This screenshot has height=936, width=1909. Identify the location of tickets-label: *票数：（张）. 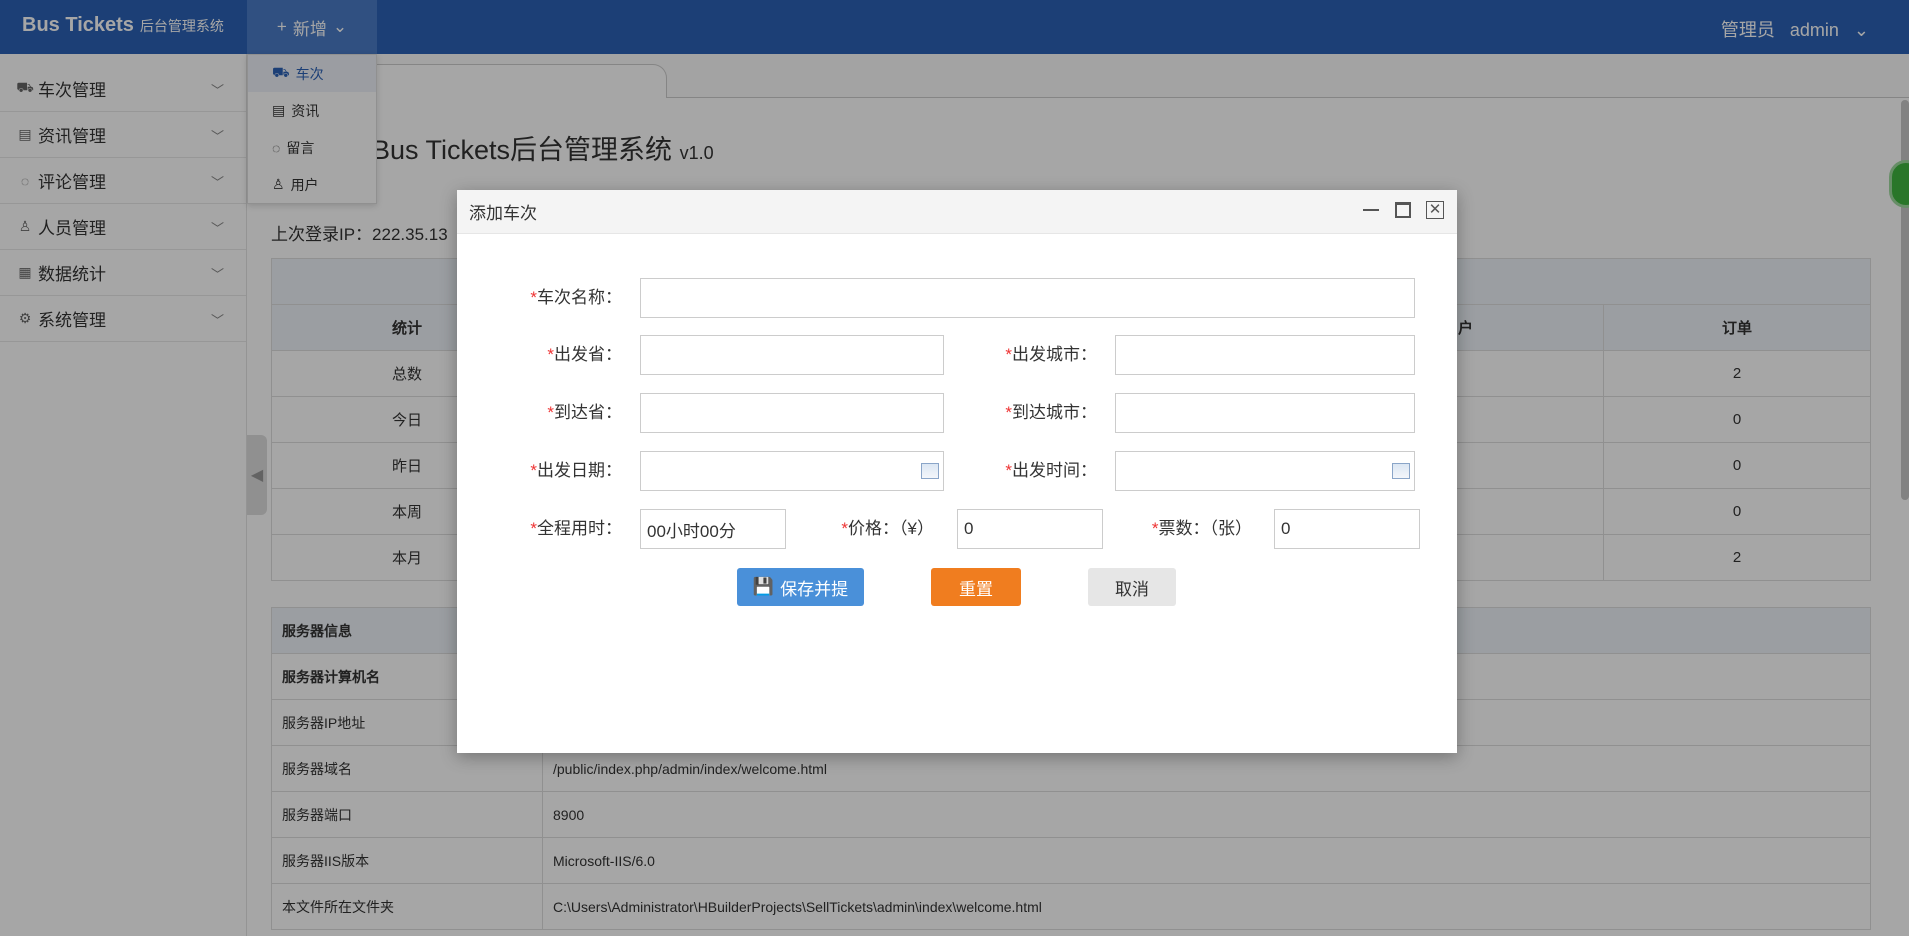
(1201, 528).